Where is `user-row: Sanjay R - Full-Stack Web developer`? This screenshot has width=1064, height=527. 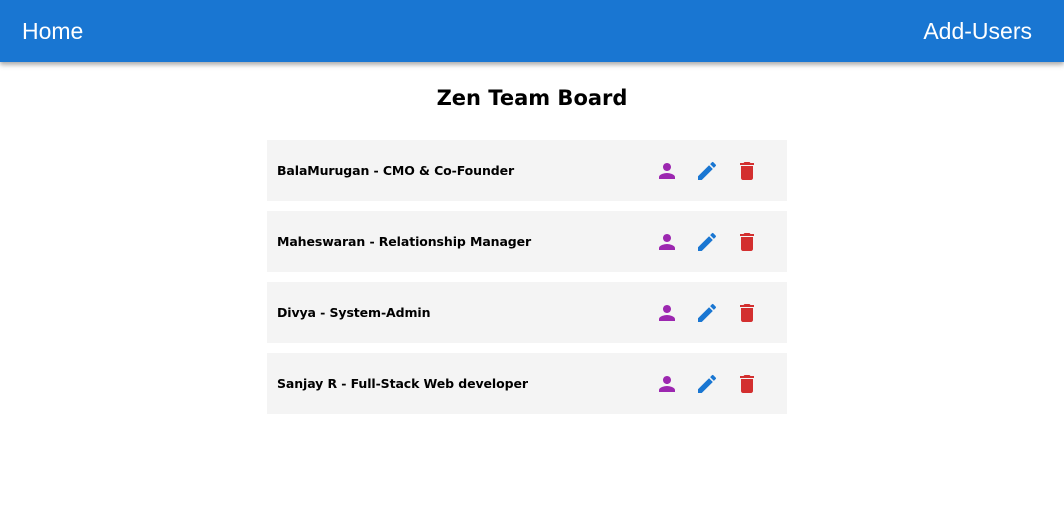 user-row: Sanjay R - Full-Stack Web developer is located at coordinates (527, 383).